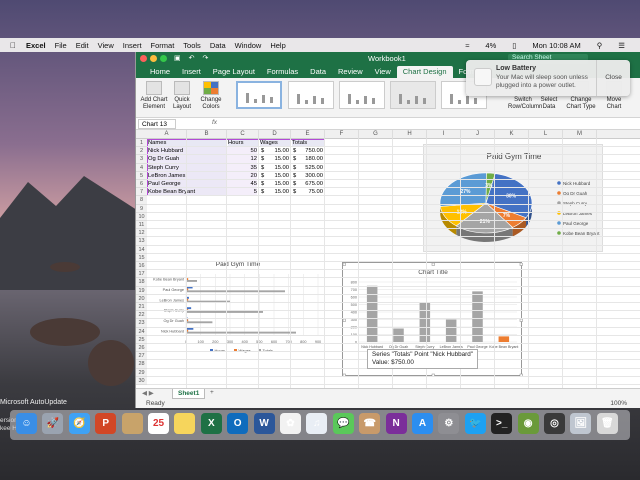 Image resolution: width=640 pixels, height=480 pixels. What do you see at coordinates (141, 339) in the screenshot?
I see `row-header-25: 25` at bounding box center [141, 339].